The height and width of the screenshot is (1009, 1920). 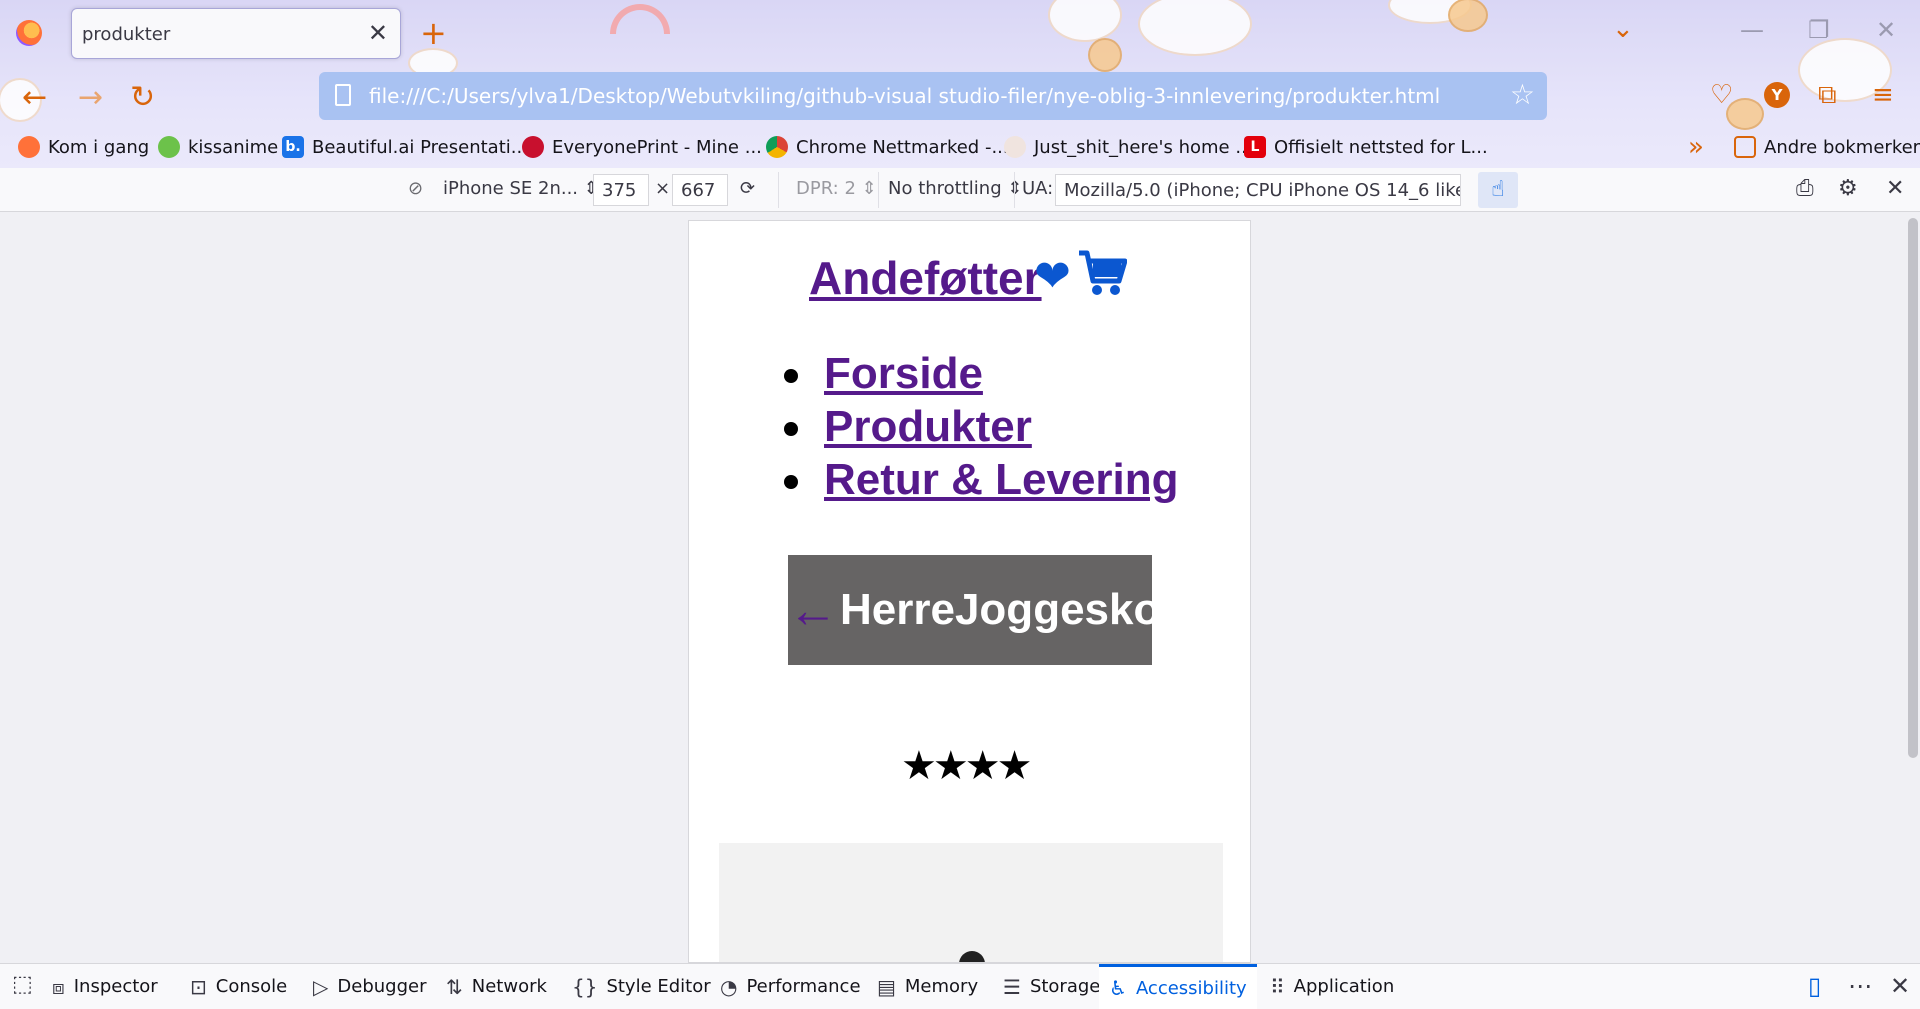 What do you see at coordinates (321, 986) in the screenshot?
I see `debugger-icon: ▷` at bounding box center [321, 986].